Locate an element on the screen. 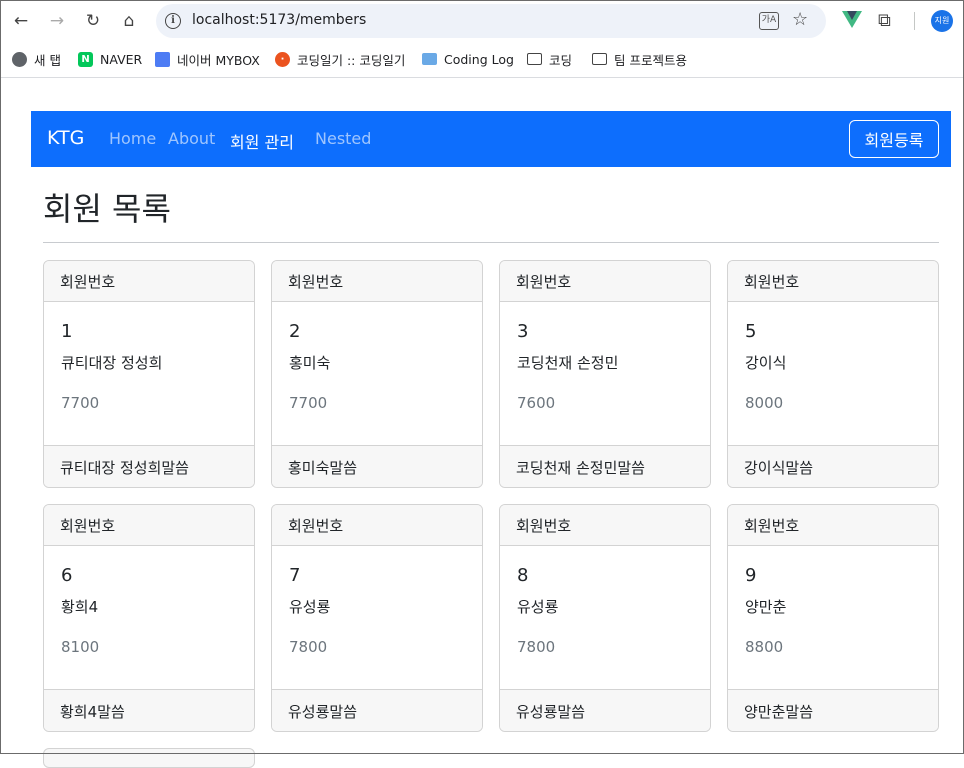 This screenshot has height=768, width=964. bookmark-label: 코딩일기 :: 코딩일기 is located at coordinates (351, 60).